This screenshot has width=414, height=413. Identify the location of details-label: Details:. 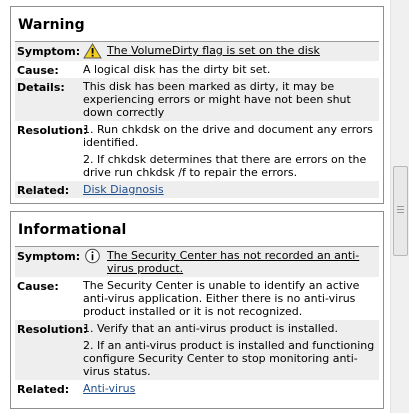
(41, 87).